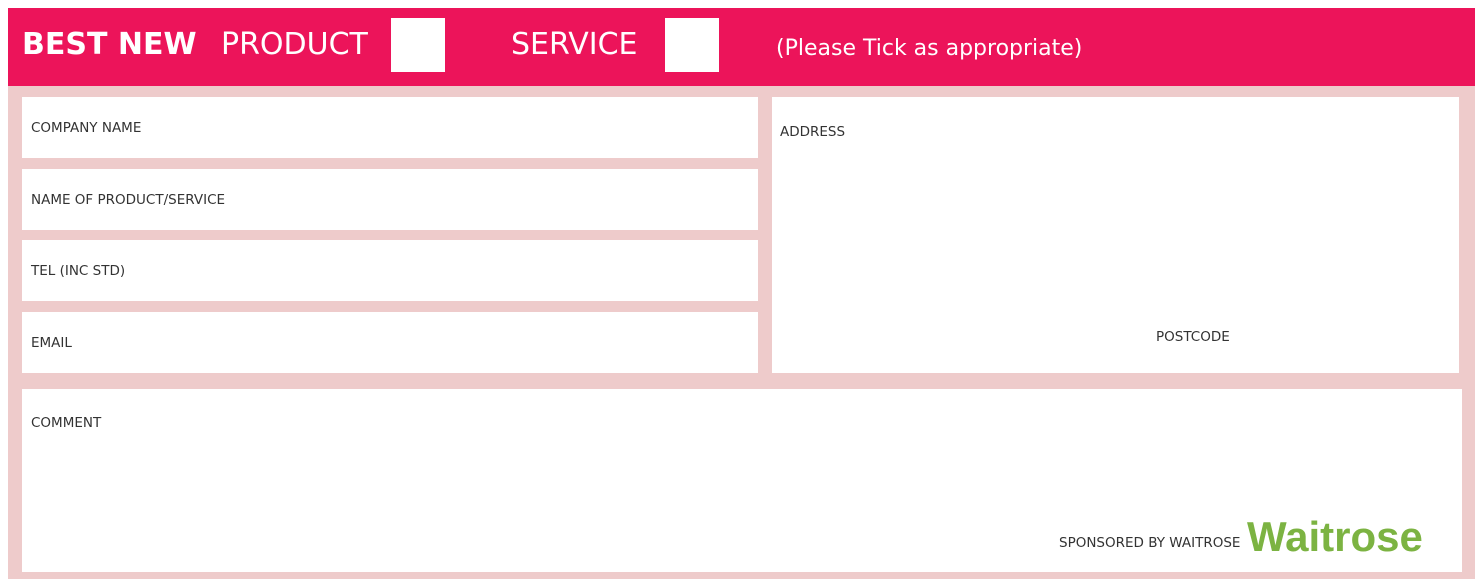  I want to click on tel-label: TEL (INC STD), so click(78, 271).